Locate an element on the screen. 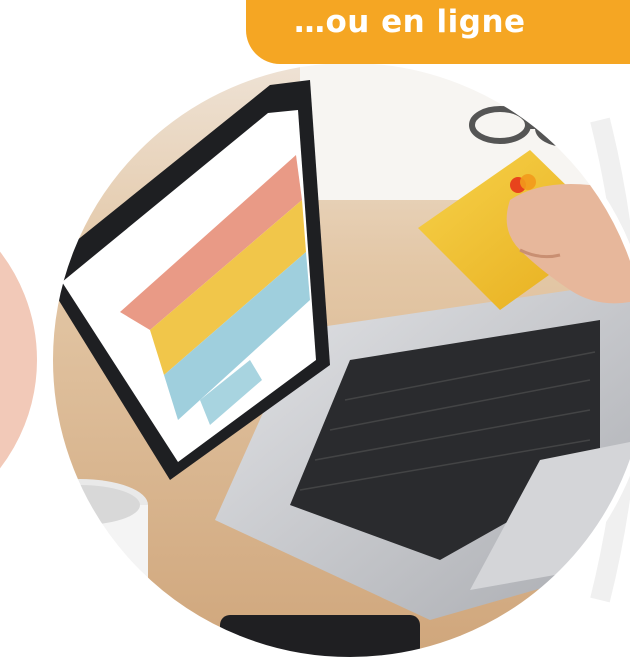 Image resolution: width=630 pixels, height=663 pixels. banner-title: …ou en ligne is located at coordinates (410, 22).